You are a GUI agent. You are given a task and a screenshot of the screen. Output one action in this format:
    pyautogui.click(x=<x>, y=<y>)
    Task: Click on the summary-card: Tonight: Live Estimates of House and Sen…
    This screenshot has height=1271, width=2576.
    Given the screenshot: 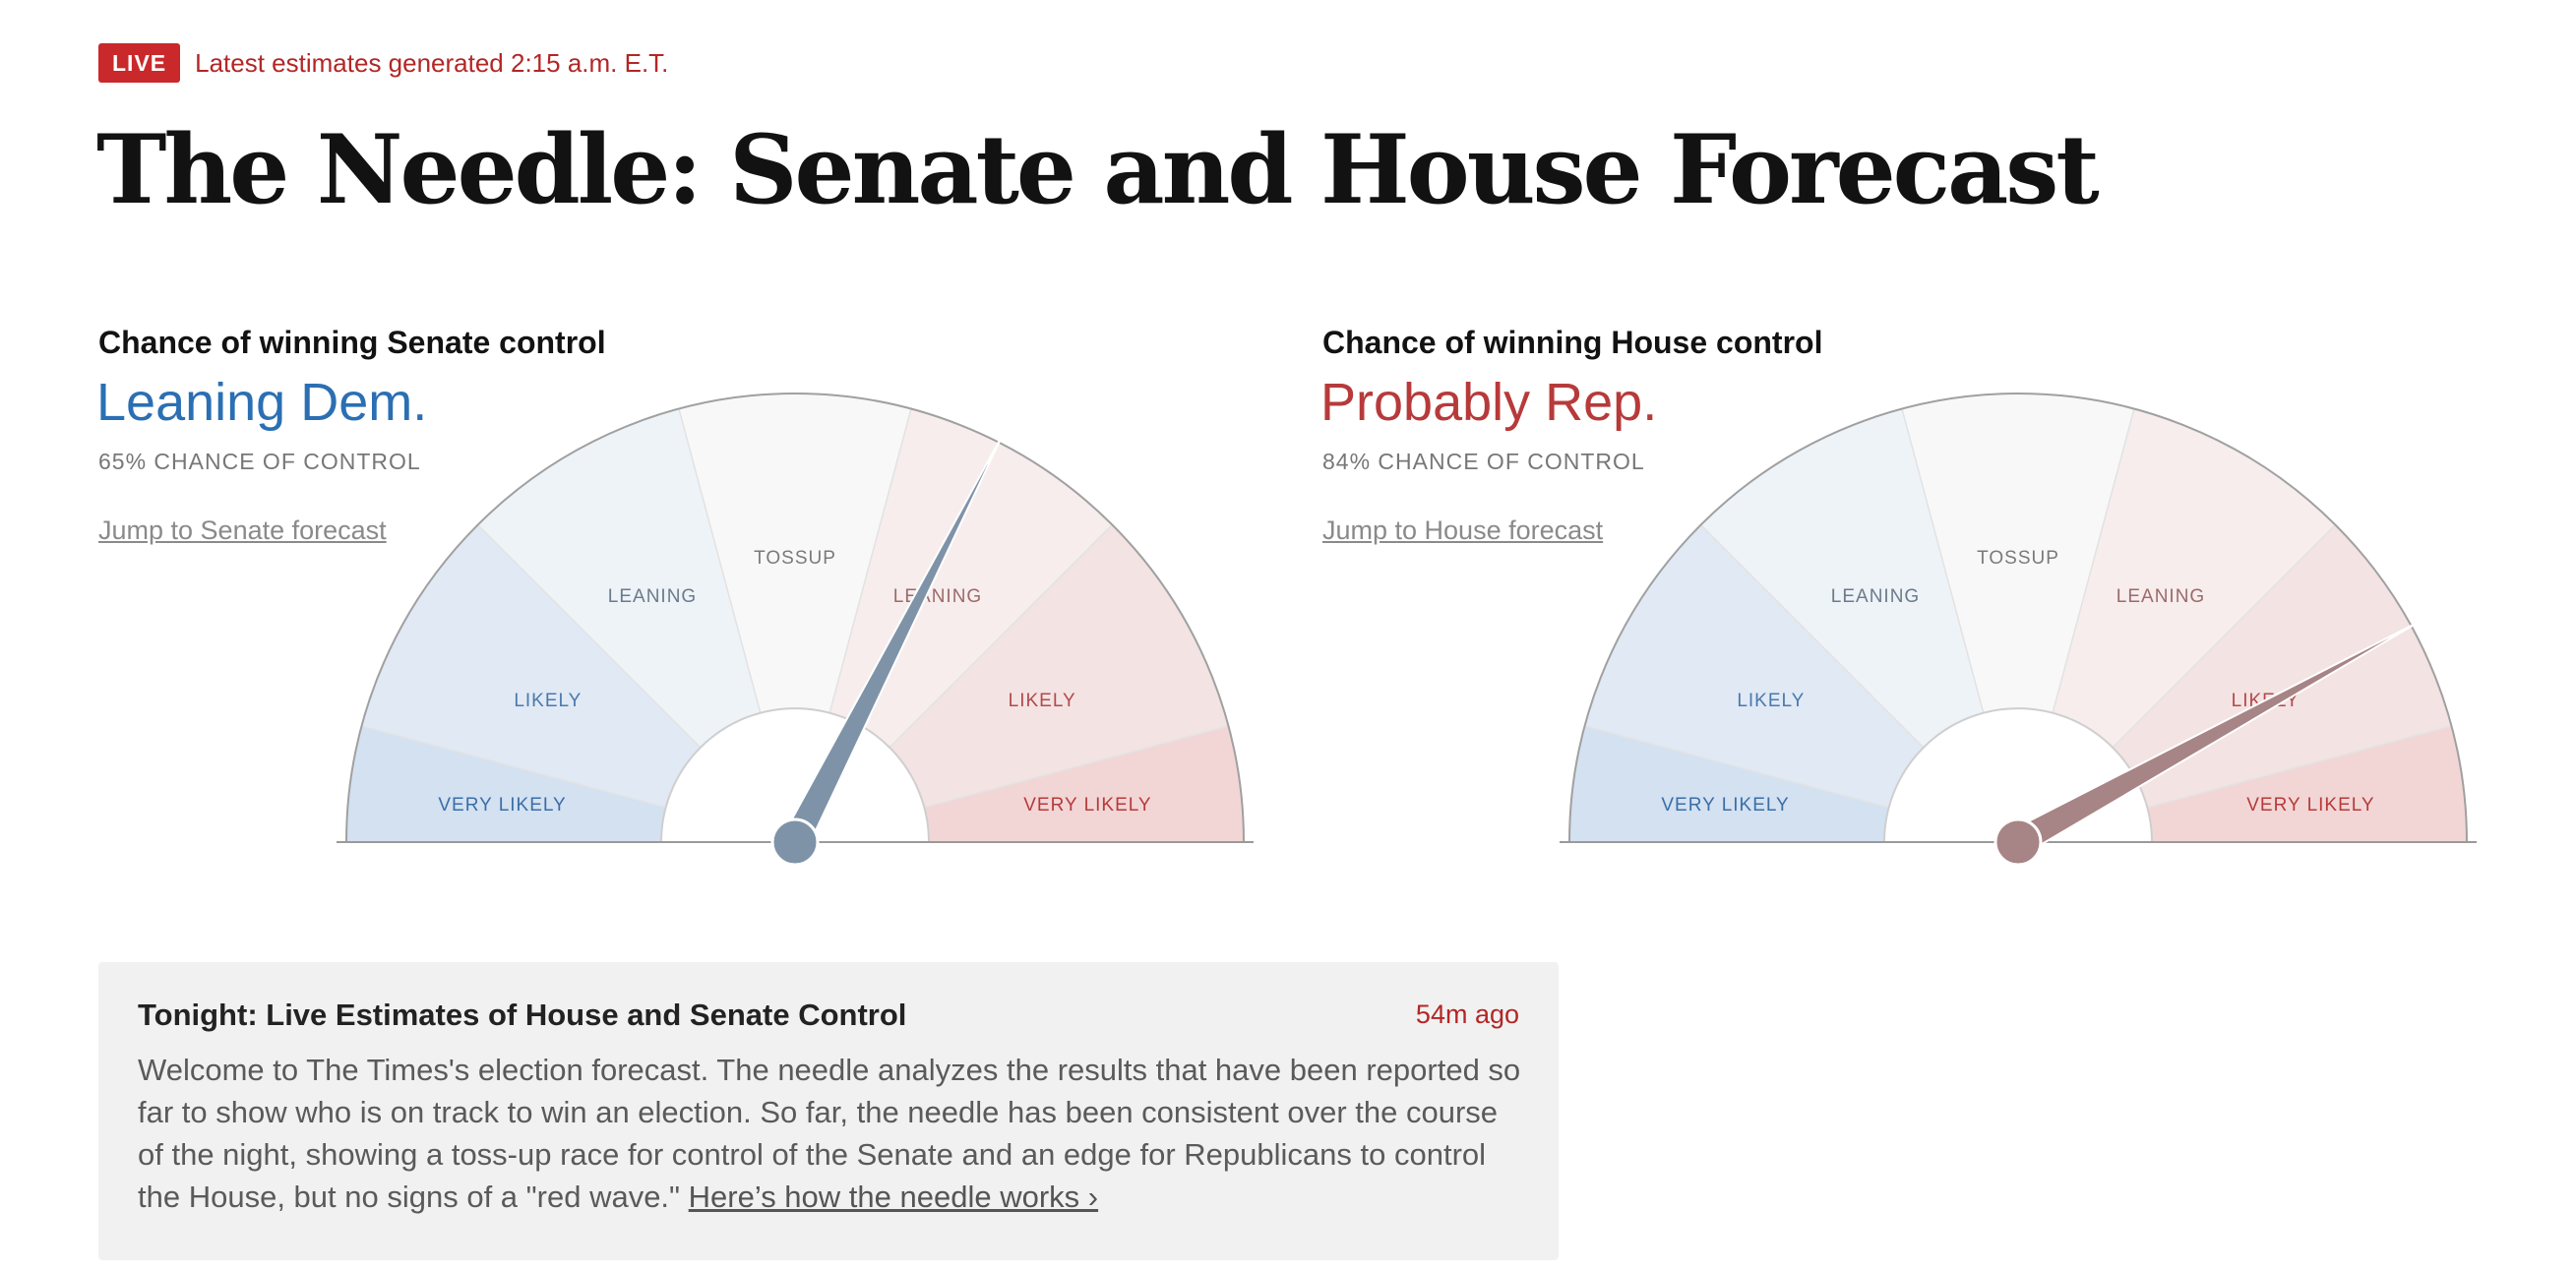 What is the action you would take?
    pyautogui.click(x=828, y=1111)
    